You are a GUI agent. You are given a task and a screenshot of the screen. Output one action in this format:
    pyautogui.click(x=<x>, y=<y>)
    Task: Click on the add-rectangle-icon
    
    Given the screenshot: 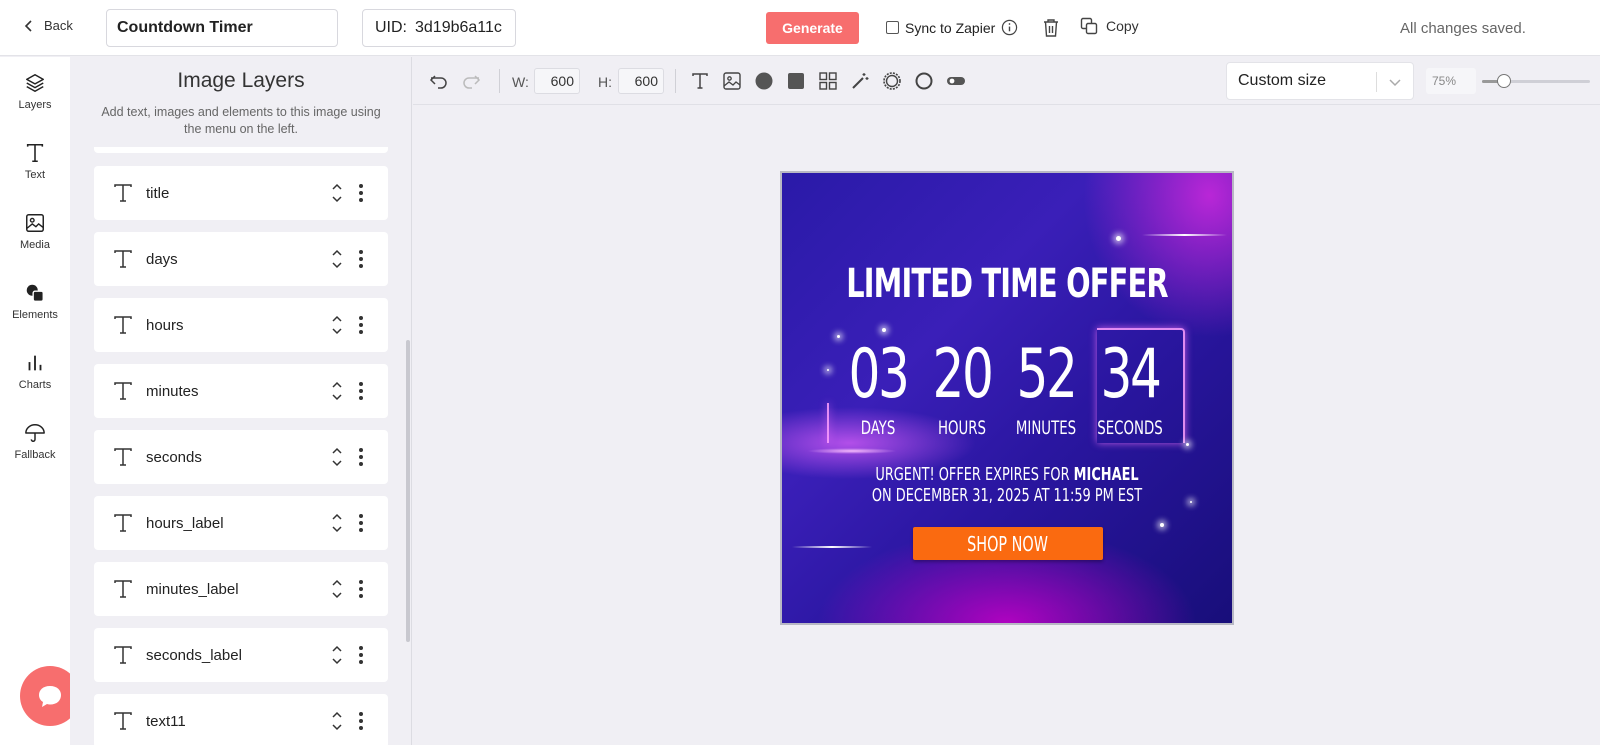 What is the action you would take?
    pyautogui.click(x=796, y=81)
    